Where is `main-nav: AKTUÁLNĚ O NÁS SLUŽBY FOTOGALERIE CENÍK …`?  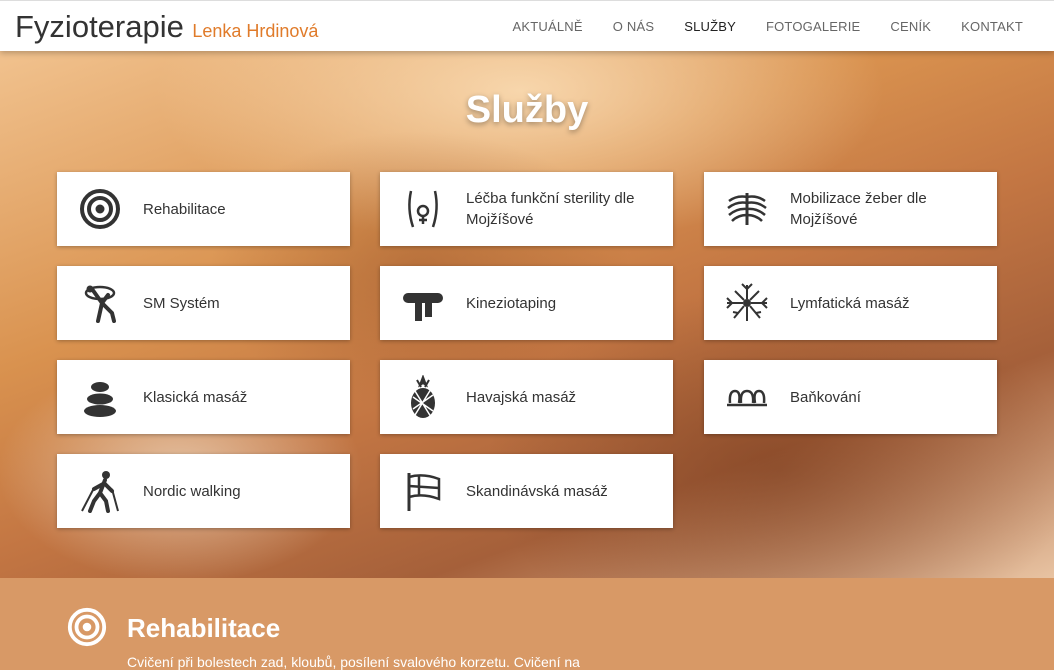
main-nav: AKTUÁLNĚ O NÁS SLUŽBY FOTOGALERIE CENÍK … is located at coordinates (768, 26).